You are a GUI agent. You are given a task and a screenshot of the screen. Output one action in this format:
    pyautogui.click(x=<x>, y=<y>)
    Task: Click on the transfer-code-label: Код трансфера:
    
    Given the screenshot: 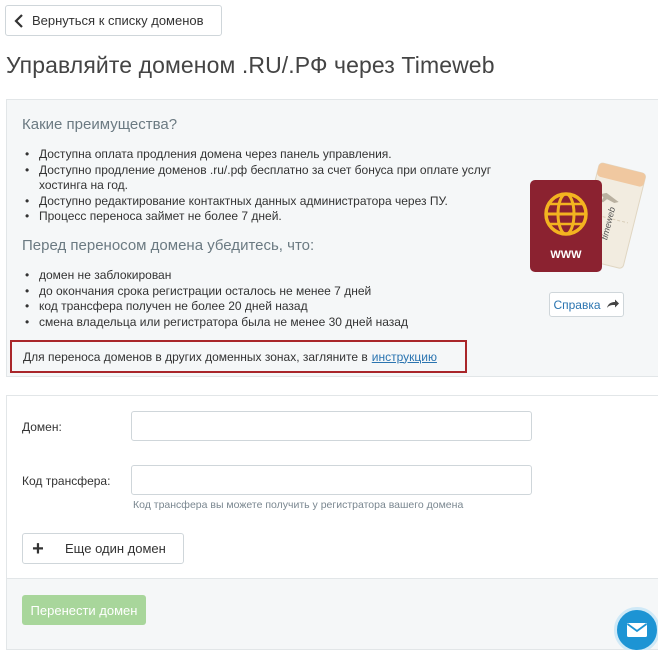 What is the action you would take?
    pyautogui.click(x=66, y=481)
    